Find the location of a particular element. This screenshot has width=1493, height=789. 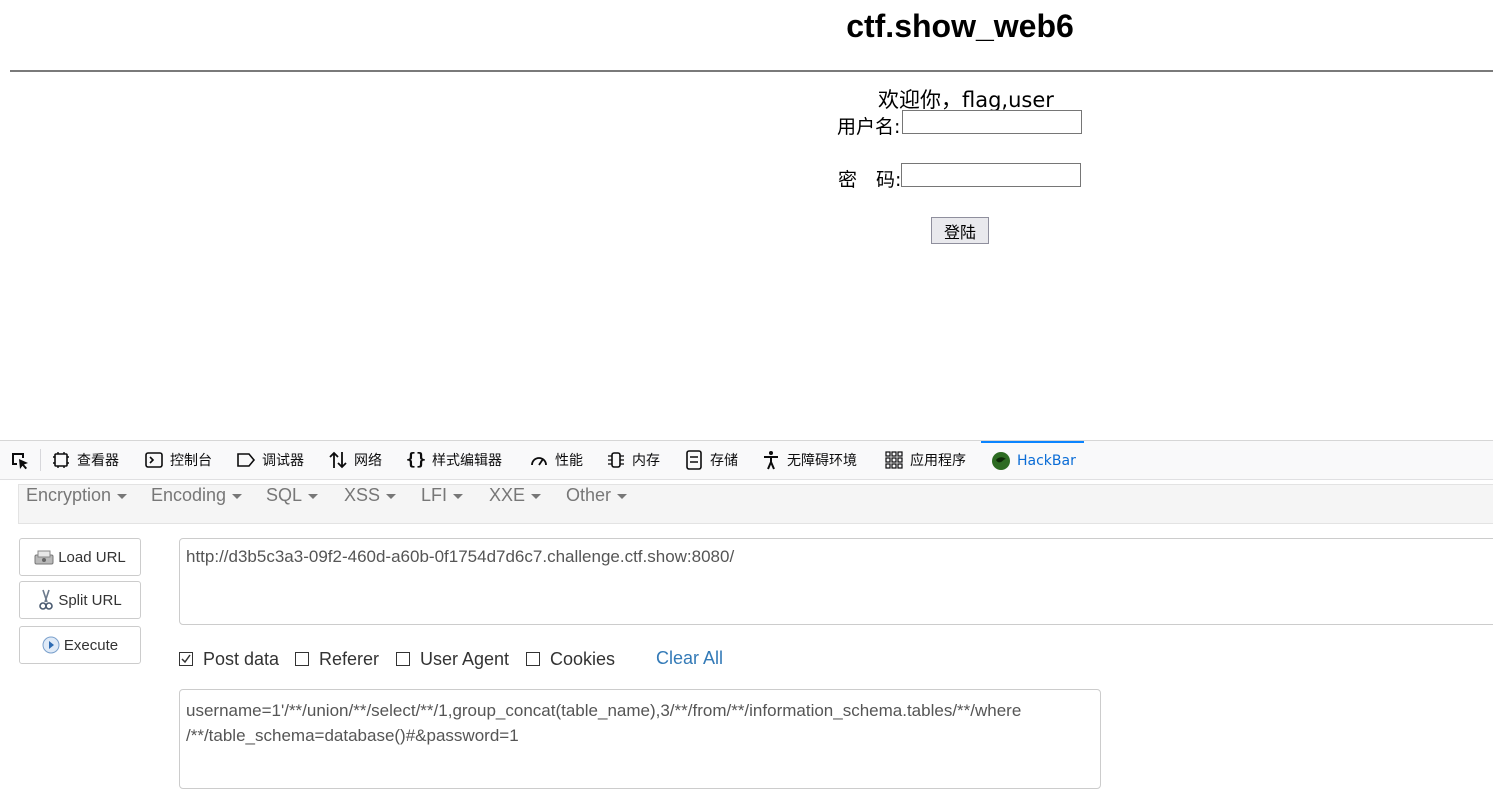

post-data-checkbox: Post data is located at coordinates (229, 659).